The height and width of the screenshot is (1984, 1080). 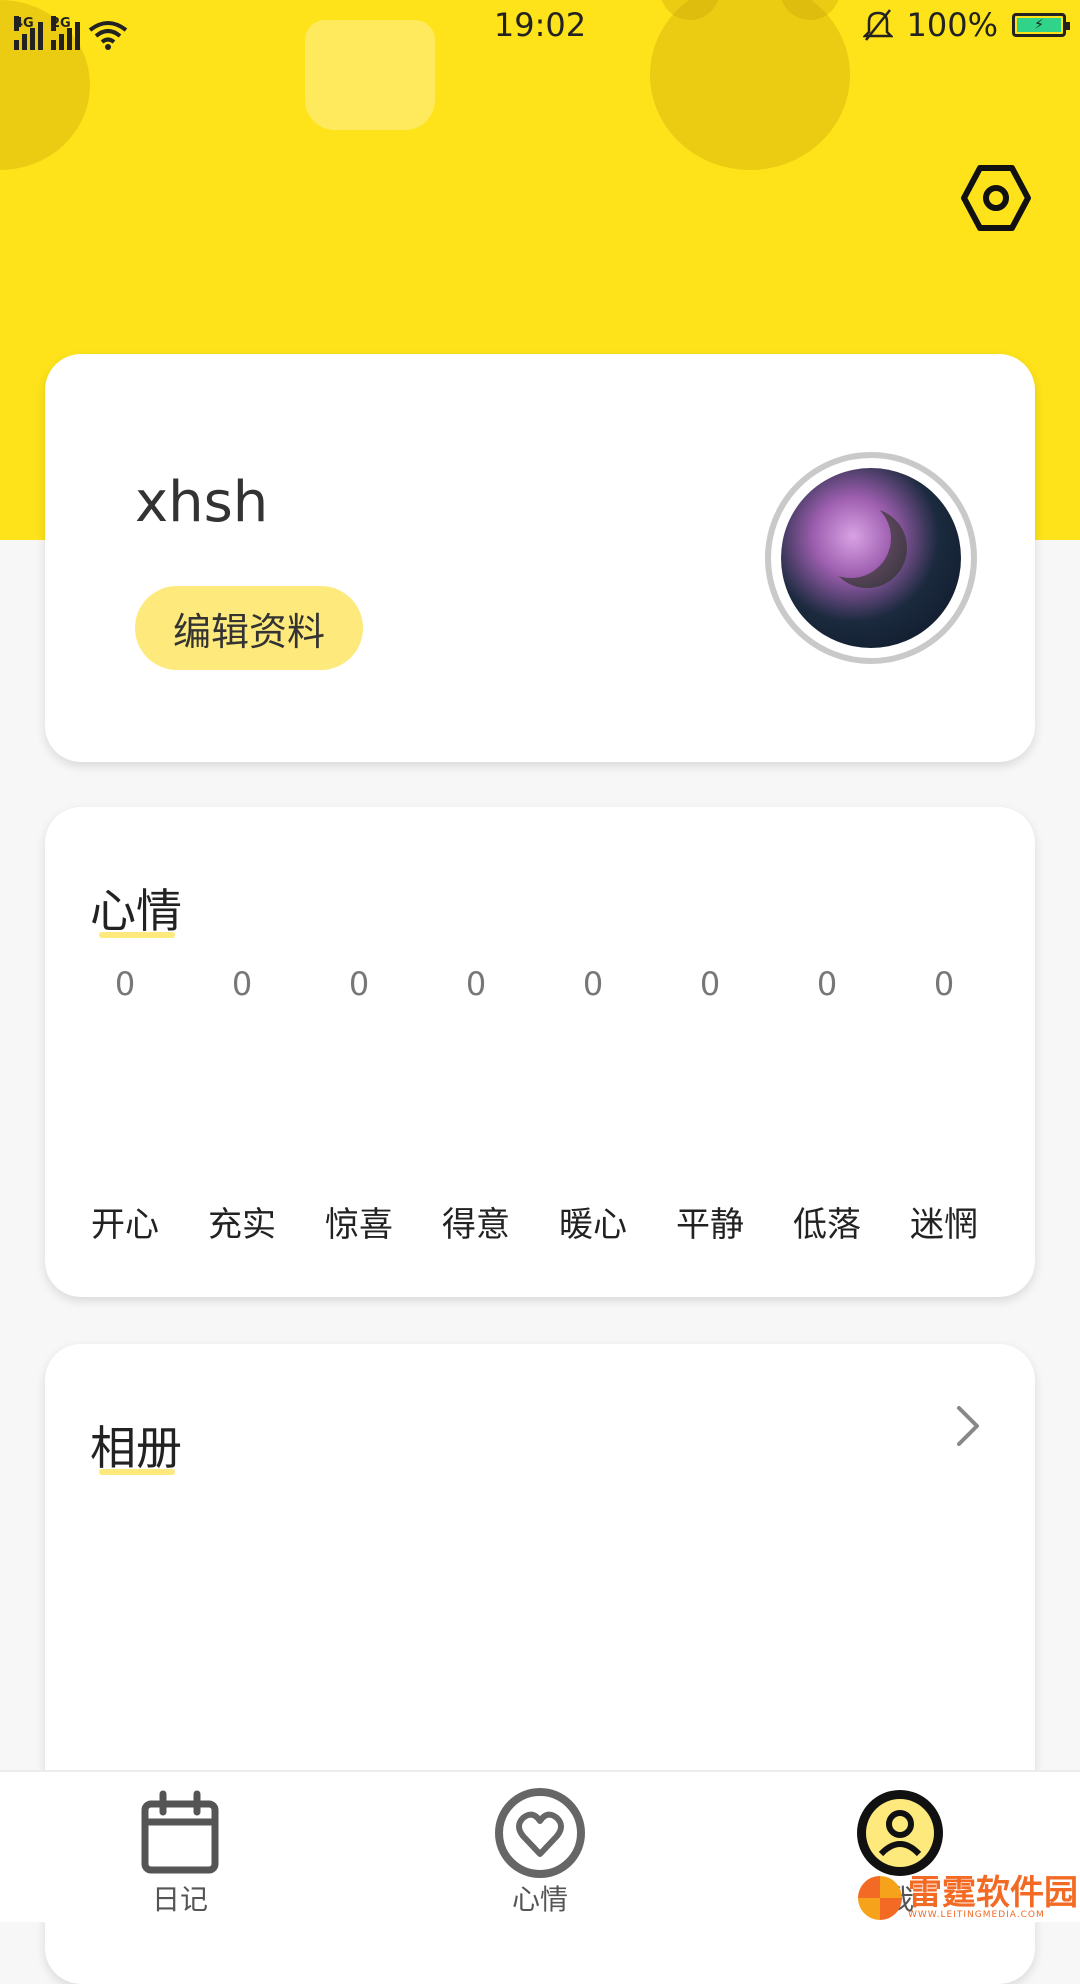 What do you see at coordinates (125, 1221) in the screenshot?
I see `mood-label-item: 开心` at bounding box center [125, 1221].